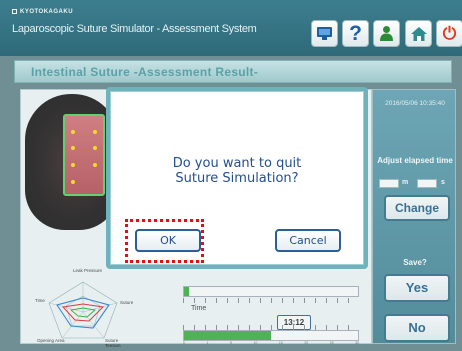 The height and width of the screenshot is (351, 462). Describe the element at coordinates (14, 11) in the screenshot. I see `brand-logo-icon` at that location.